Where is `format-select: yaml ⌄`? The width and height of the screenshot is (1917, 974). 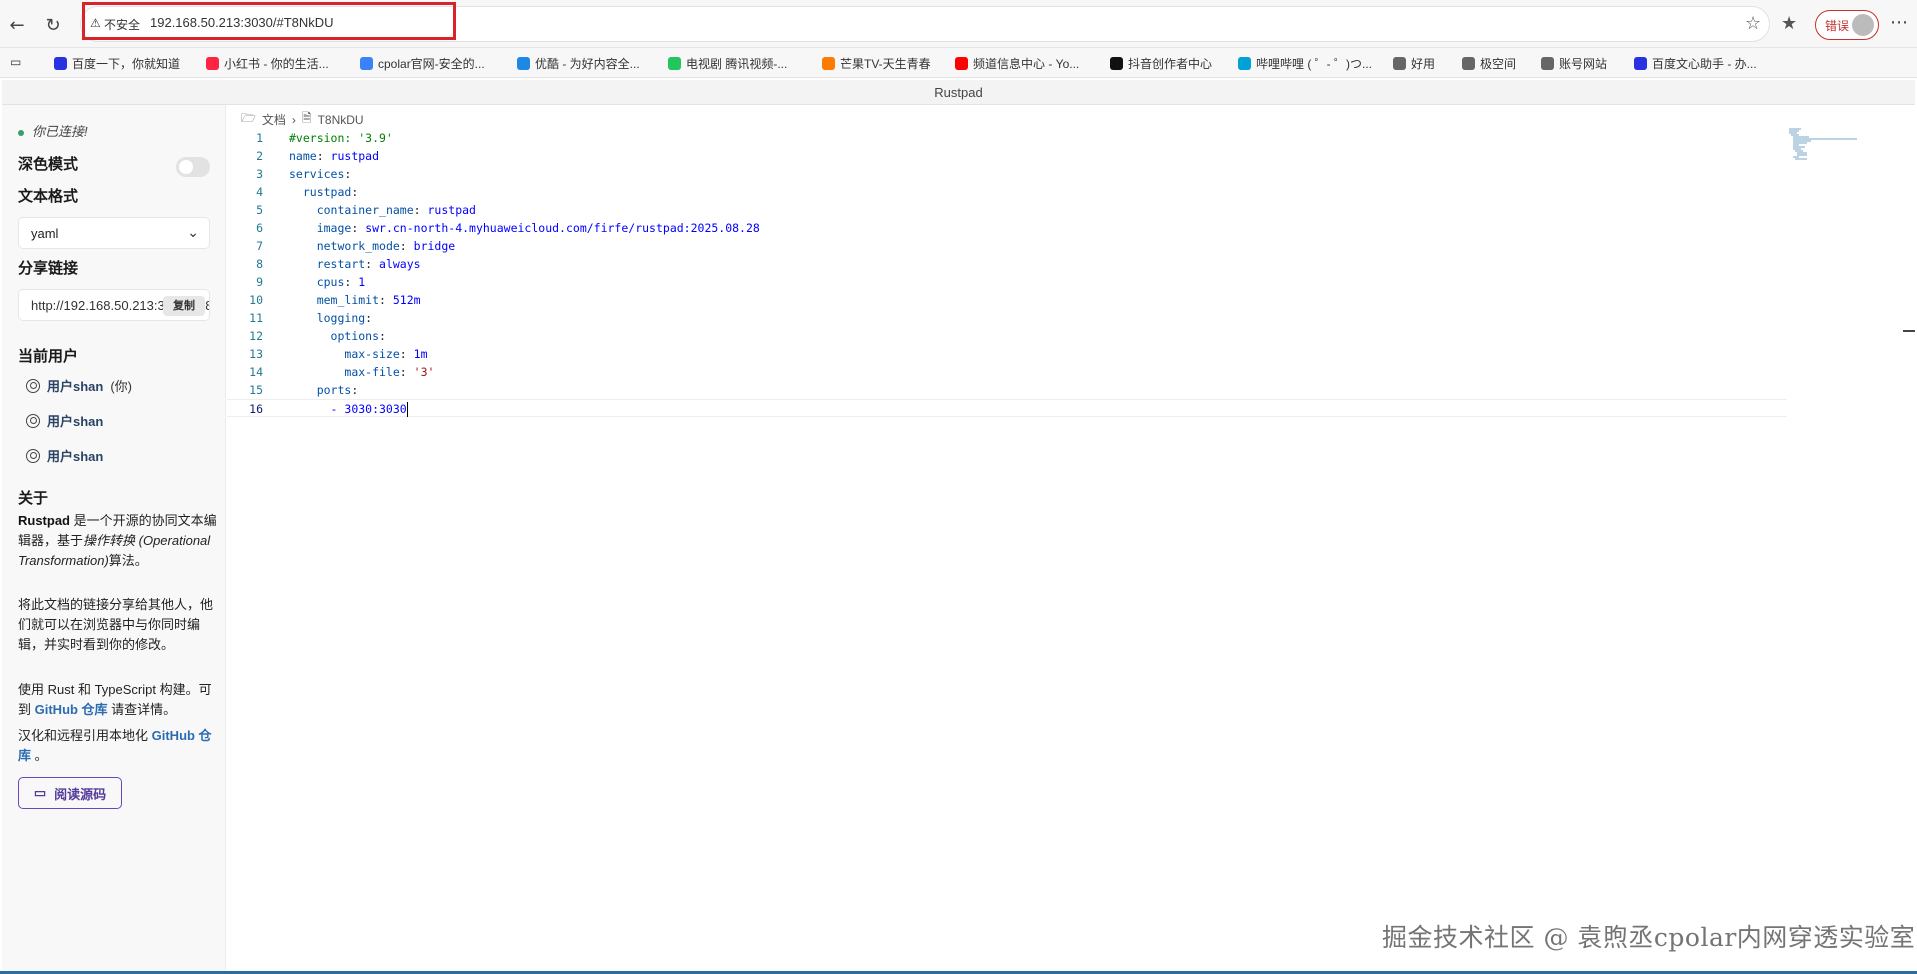
format-select: yaml ⌄ is located at coordinates (114, 233).